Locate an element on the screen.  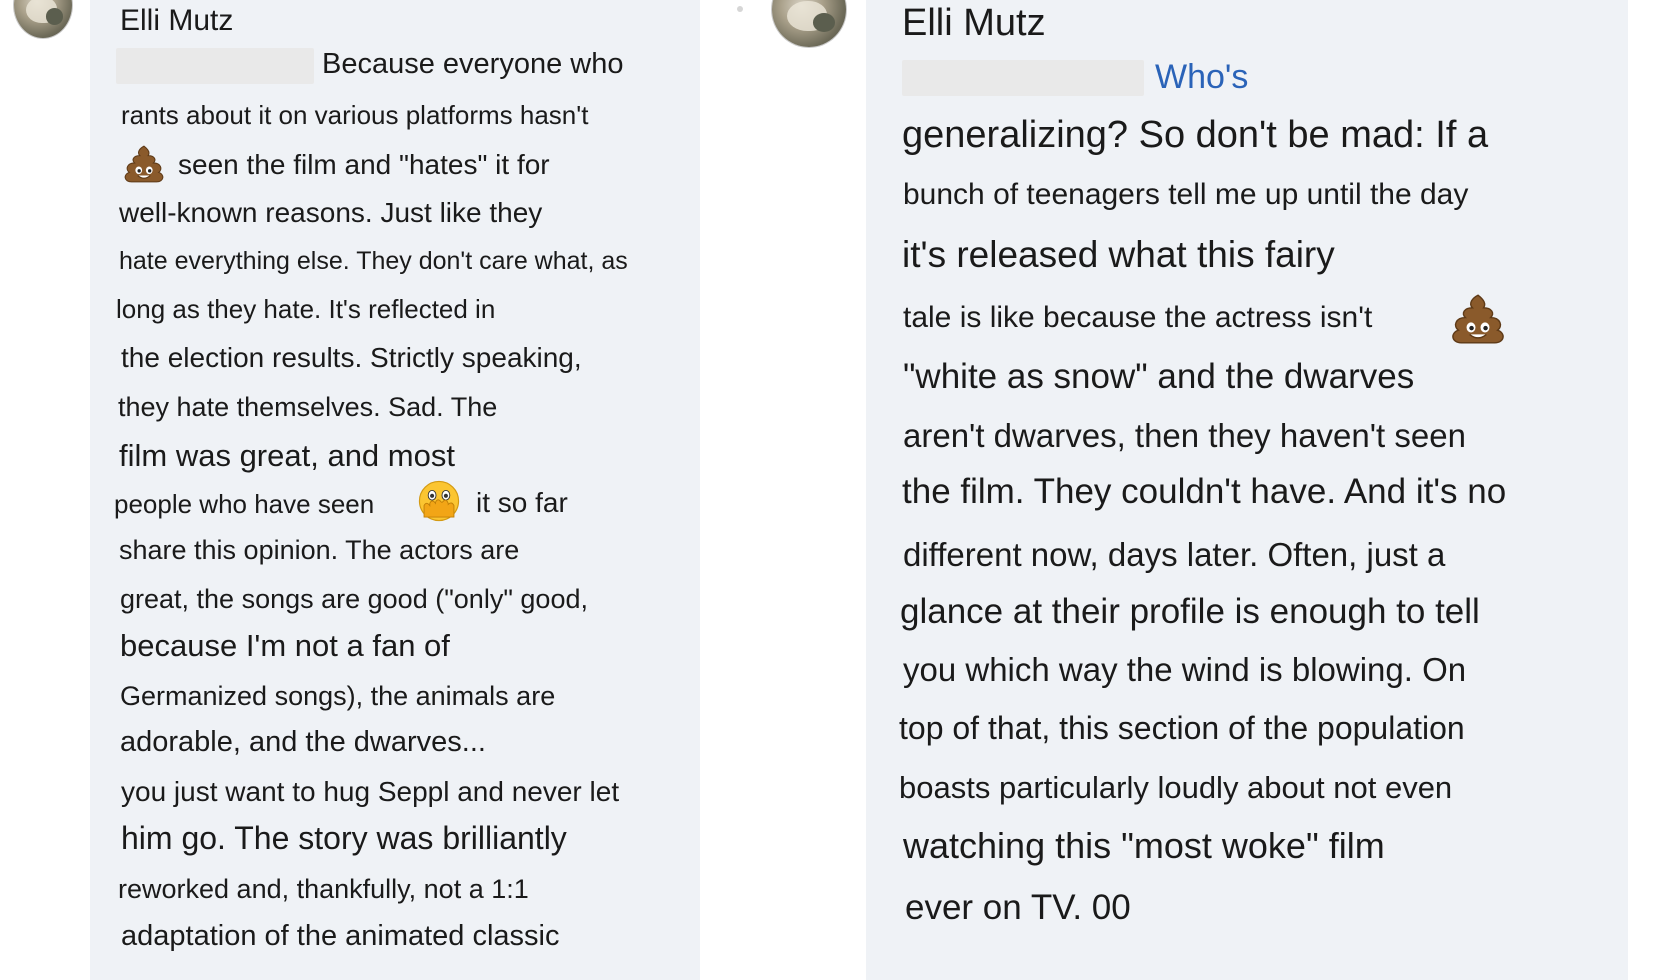
comment-text-line: the election results. Strictly speaking, is located at coordinates (351, 357).